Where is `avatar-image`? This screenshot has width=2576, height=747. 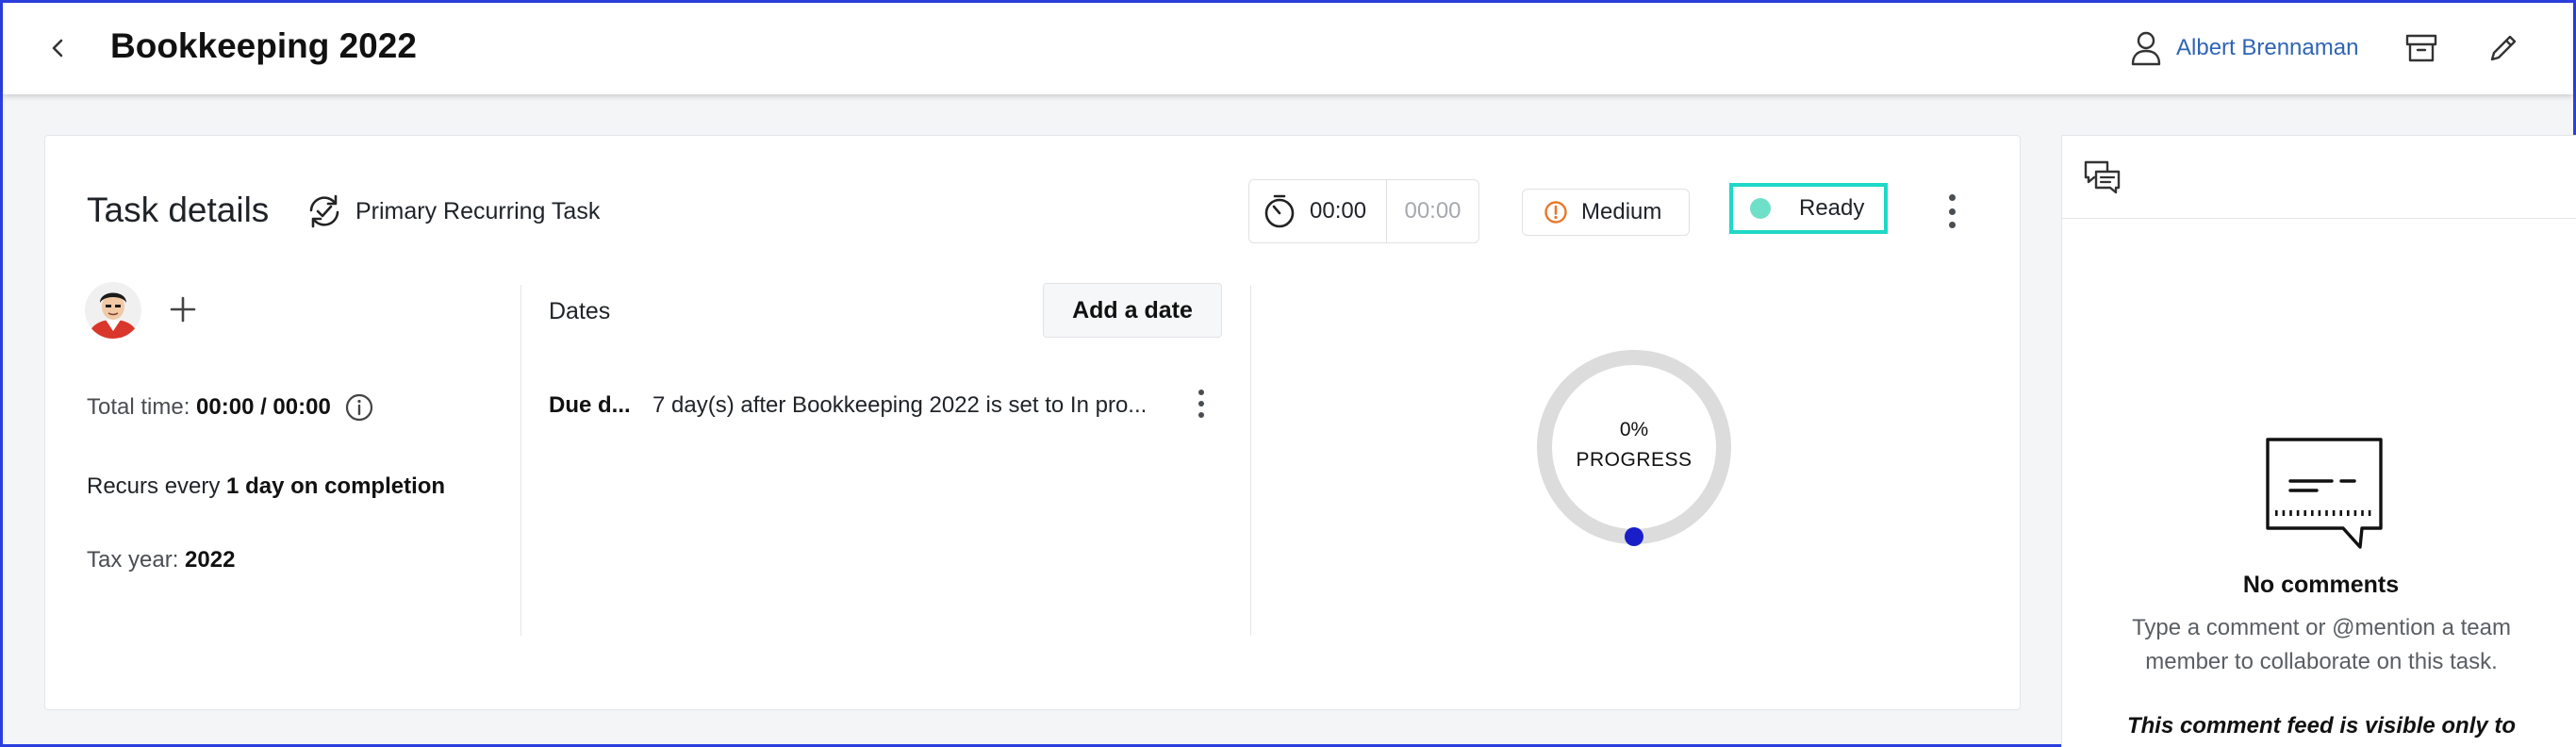 avatar-image is located at coordinates (113, 311).